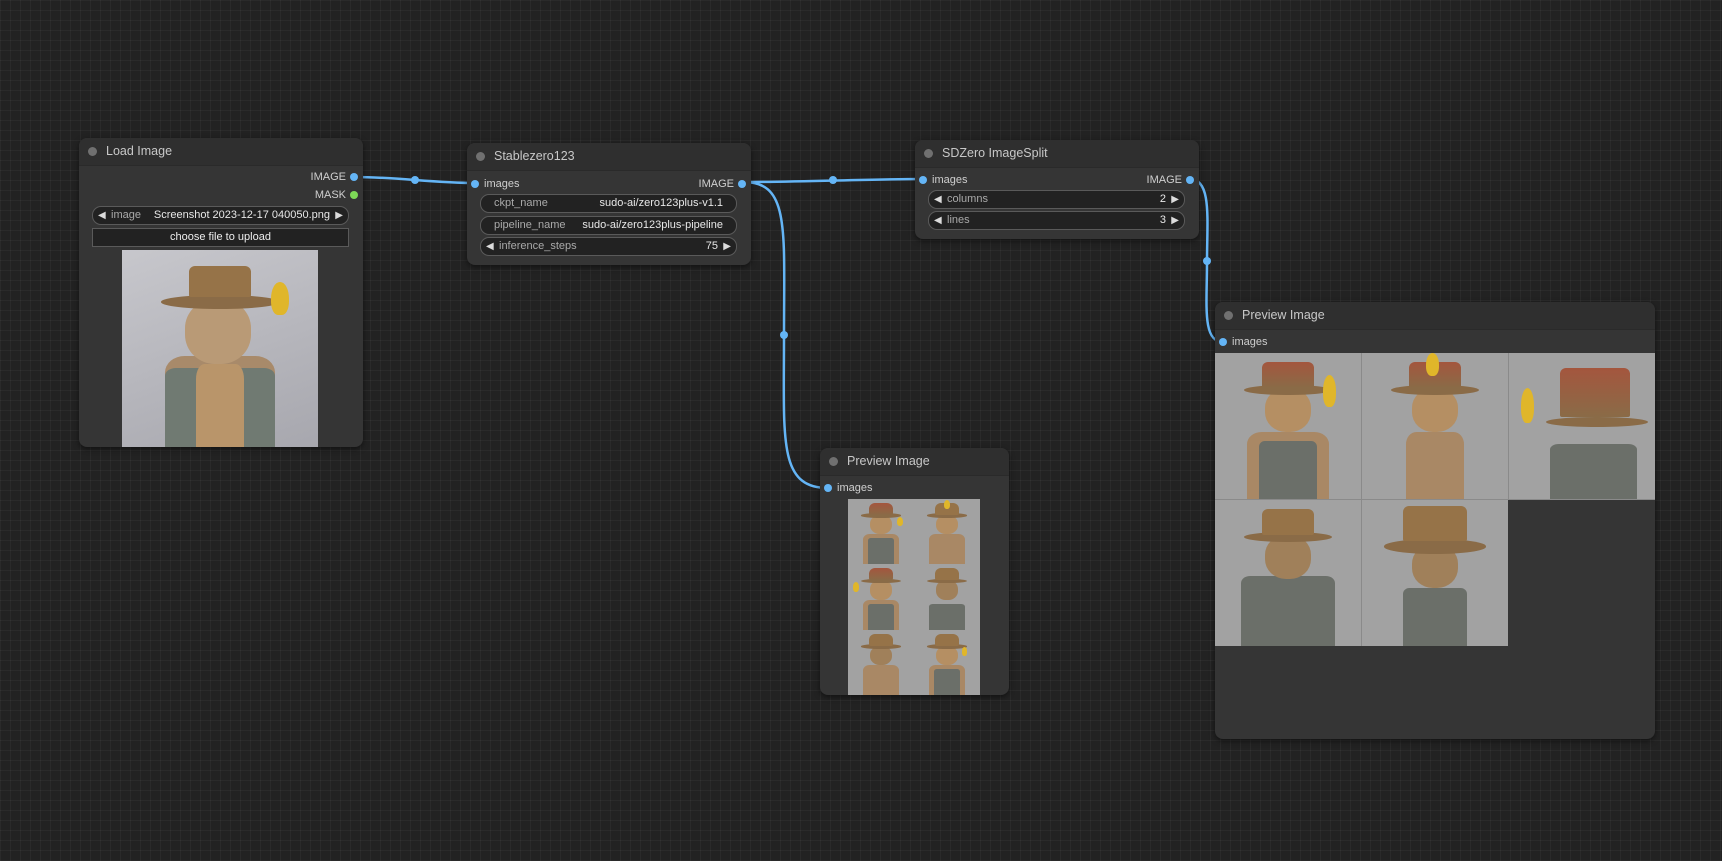 The image size is (1722, 861). Describe the element at coordinates (538, 246) in the screenshot. I see `widget-label: inference_steps` at that location.